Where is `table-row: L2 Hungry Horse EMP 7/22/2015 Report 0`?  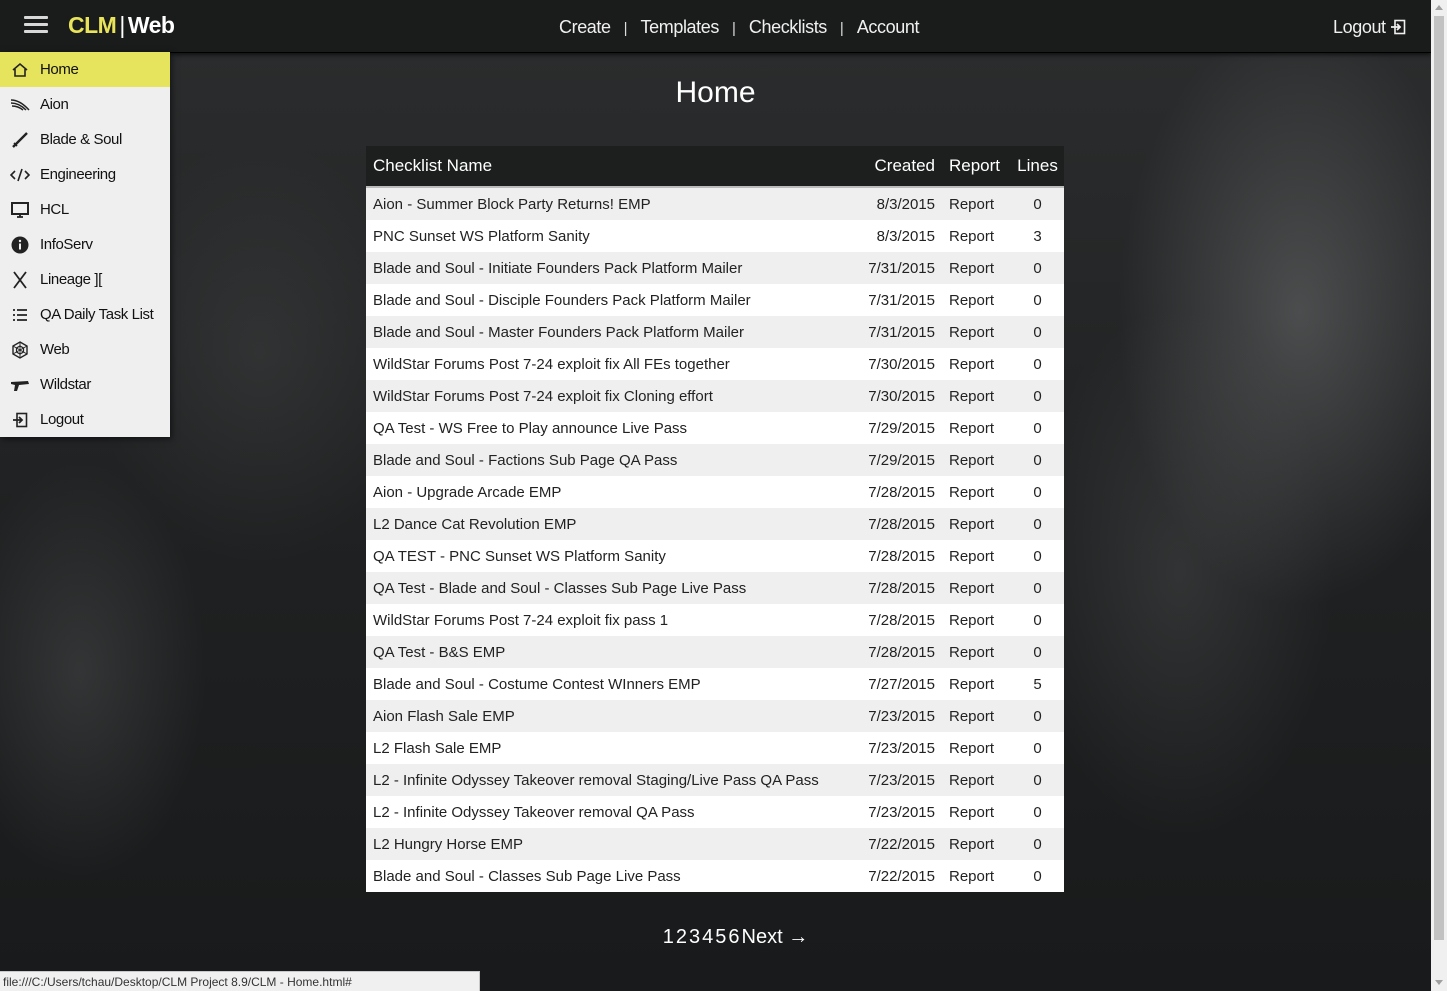 table-row: L2 Hungry Horse EMP 7/22/2015 Report 0 is located at coordinates (715, 844).